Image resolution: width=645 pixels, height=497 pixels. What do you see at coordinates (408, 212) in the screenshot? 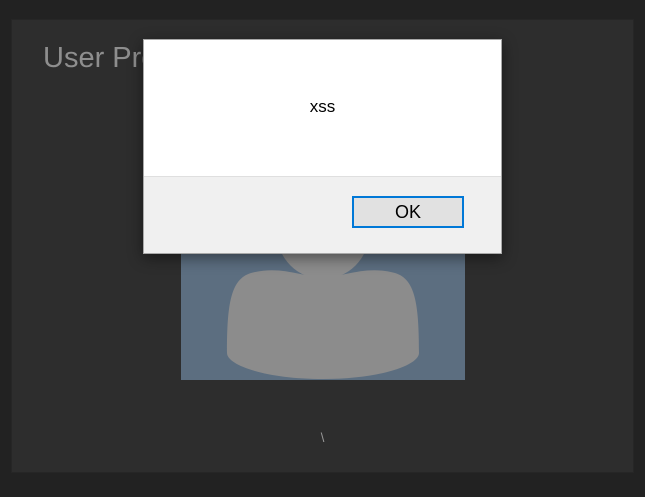
I see `ok-button: OK` at bounding box center [408, 212].